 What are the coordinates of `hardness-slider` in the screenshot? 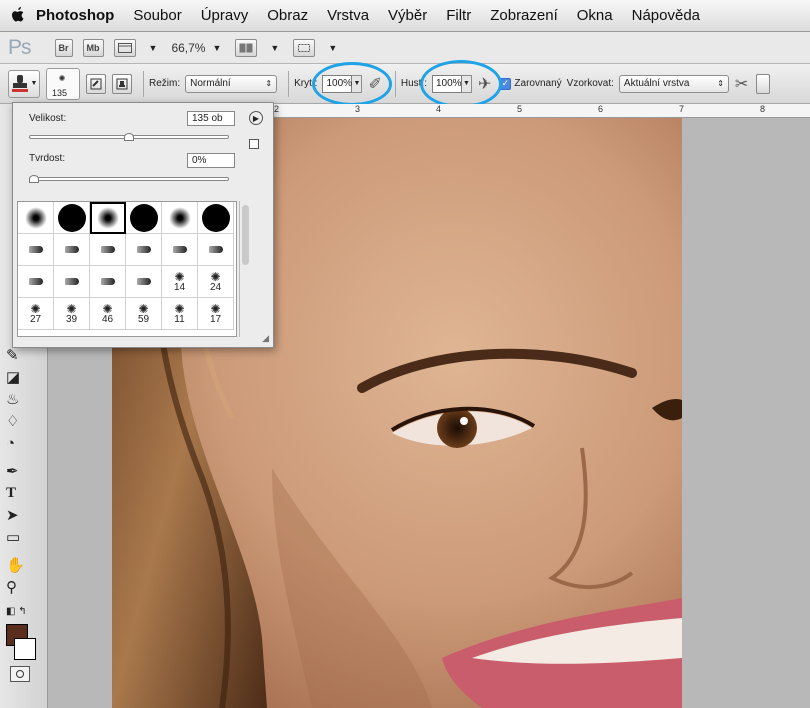 It's located at (129, 179).